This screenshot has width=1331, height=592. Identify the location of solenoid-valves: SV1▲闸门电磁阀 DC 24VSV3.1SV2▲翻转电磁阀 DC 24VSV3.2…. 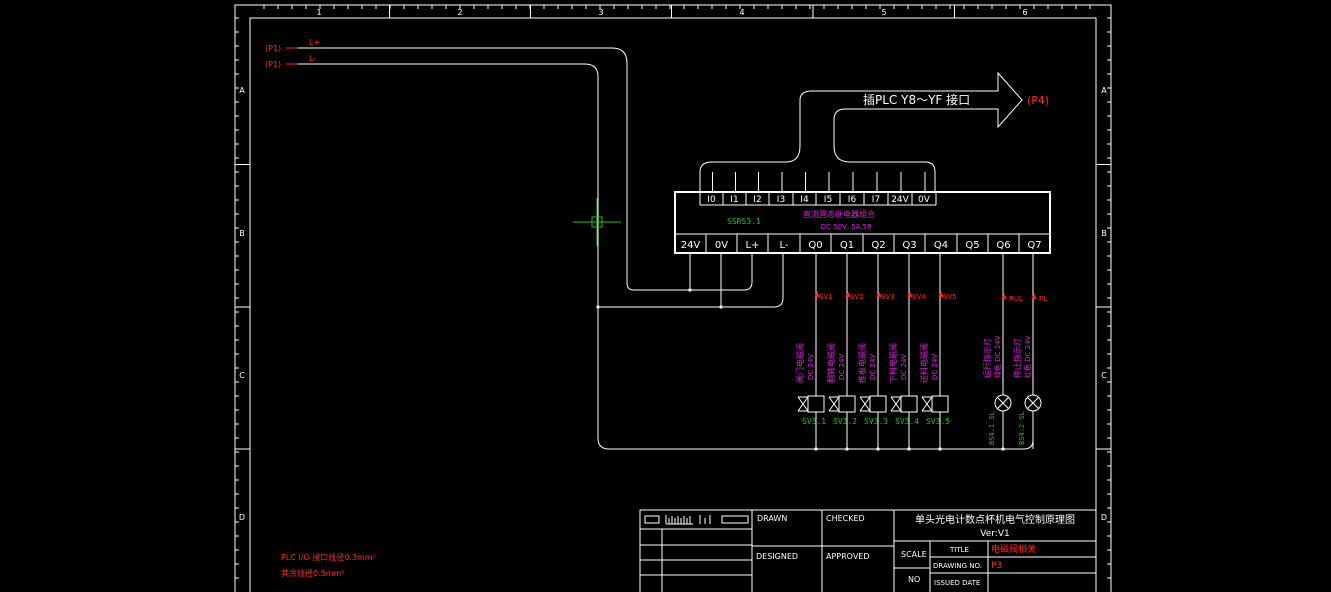
(876, 351).